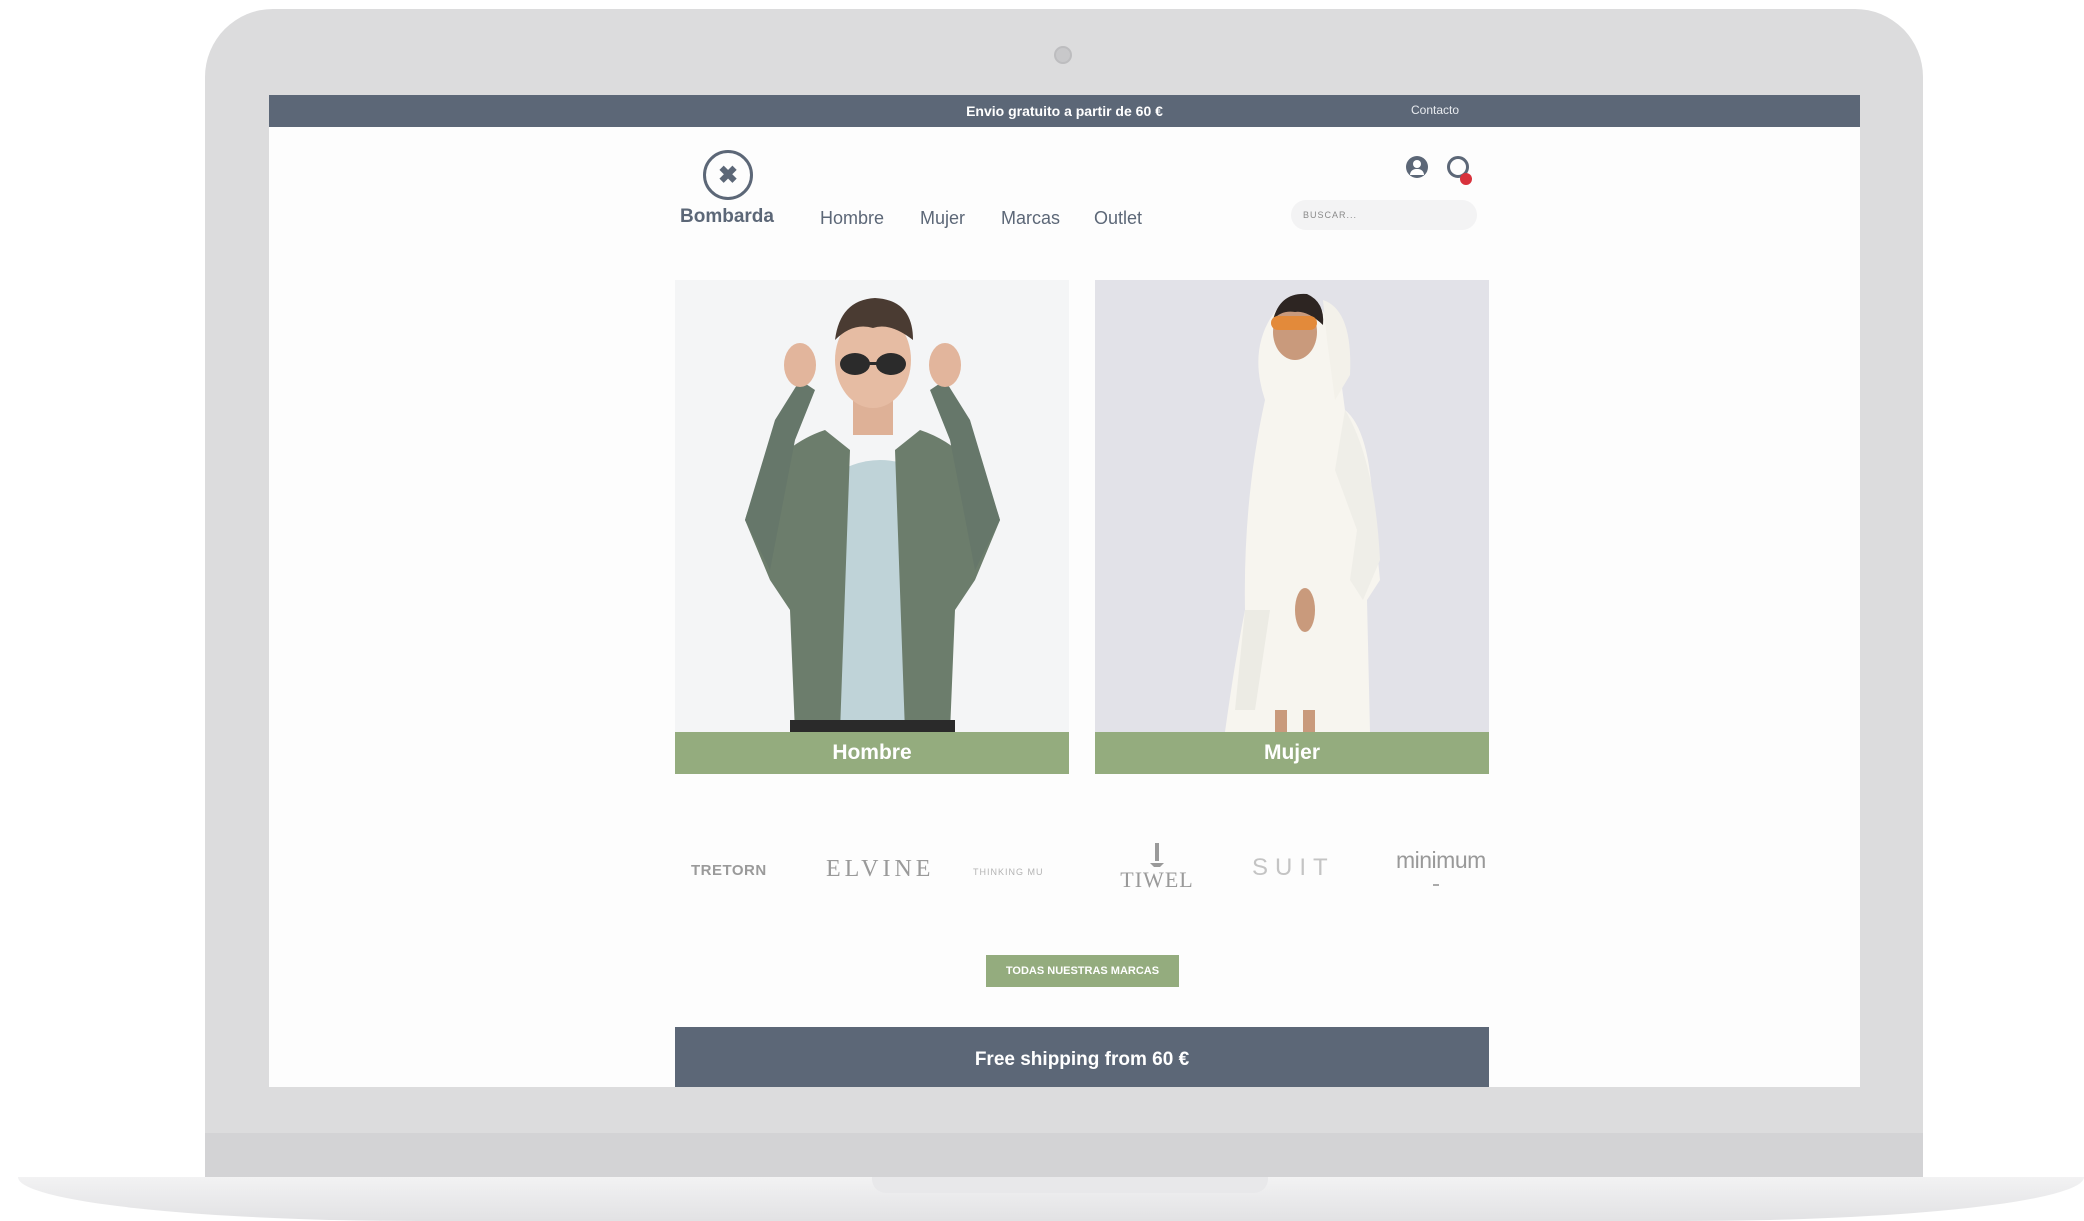 Image resolution: width=2084 pixels, height=1221 pixels. I want to click on announcement-bar: Envio gratuito a partir de 60 € Contacto, so click(1064, 111).